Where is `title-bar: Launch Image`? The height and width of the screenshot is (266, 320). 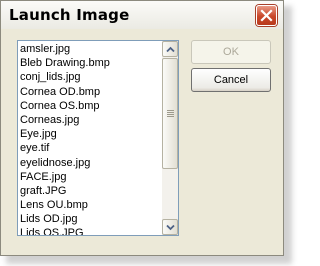
title-bar: Launch Image is located at coordinates (142, 15).